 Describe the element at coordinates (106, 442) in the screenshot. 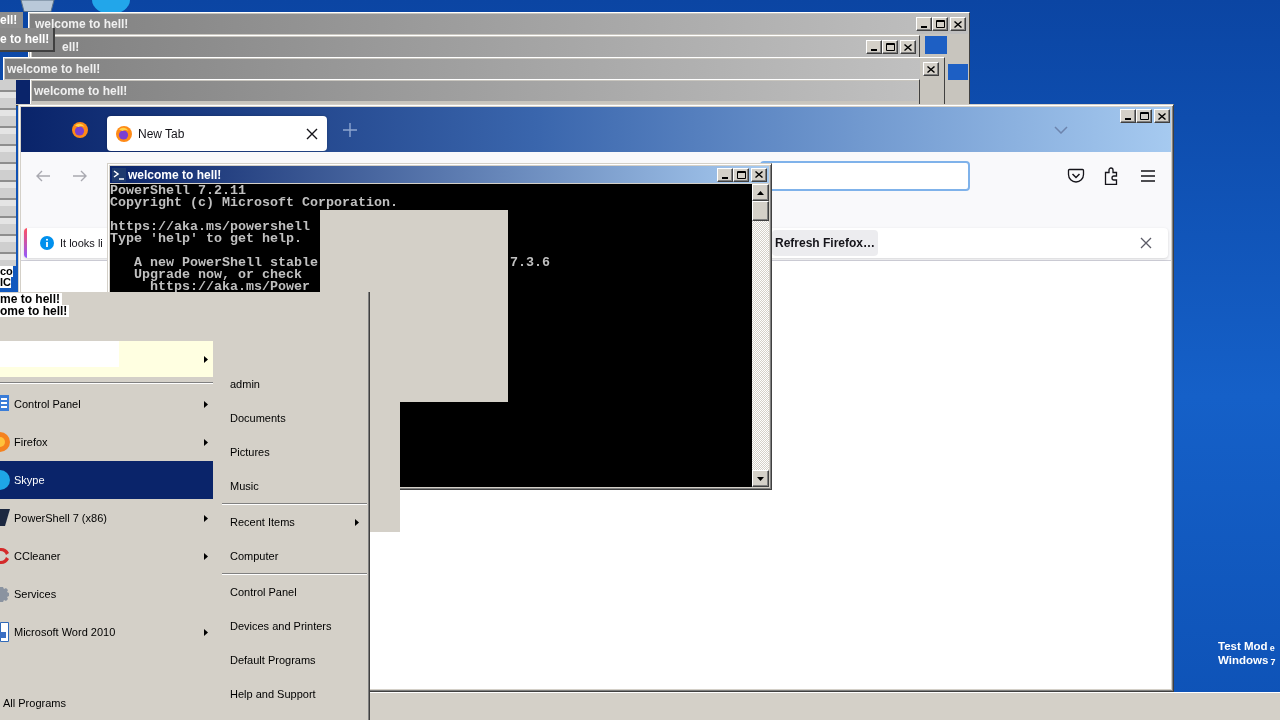

I see `menu-item: Firefox` at that location.